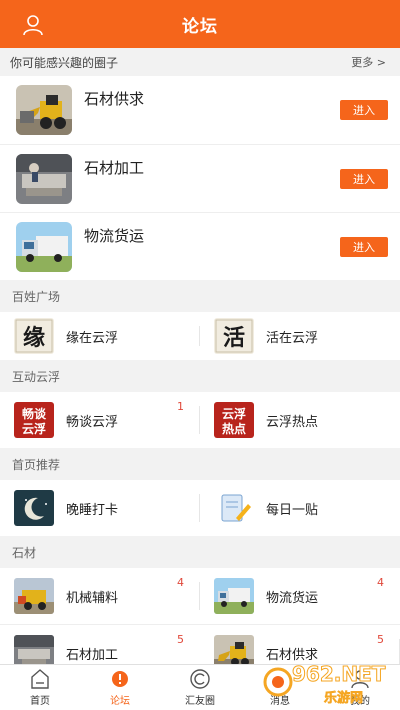 Image resolution: width=400 pixels, height=710 pixels. I want to click on category-title: 石材, so click(200, 552).